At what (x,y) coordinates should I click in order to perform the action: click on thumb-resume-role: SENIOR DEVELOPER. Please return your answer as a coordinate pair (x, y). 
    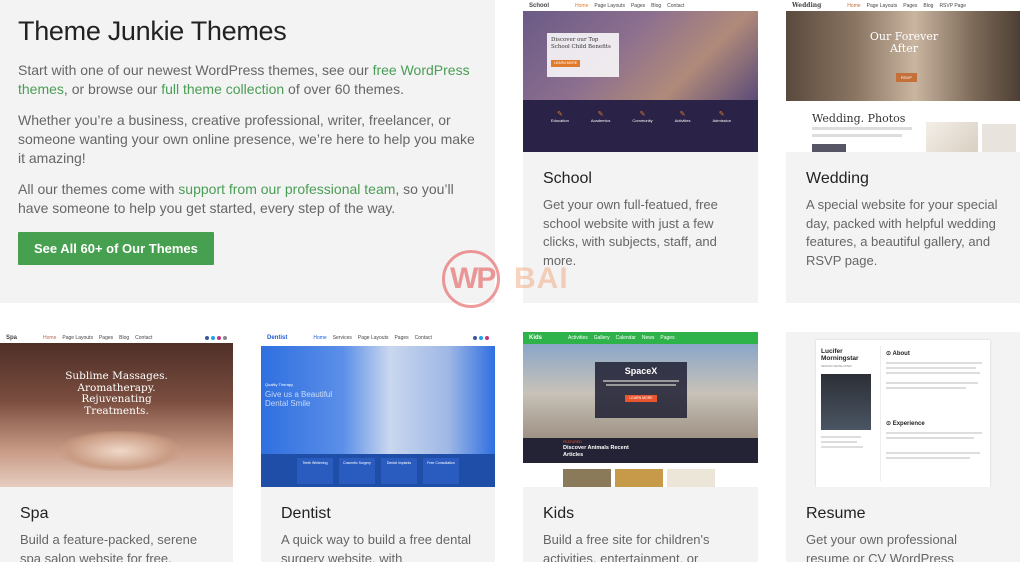
    Looking at the image, I should click on (836, 366).